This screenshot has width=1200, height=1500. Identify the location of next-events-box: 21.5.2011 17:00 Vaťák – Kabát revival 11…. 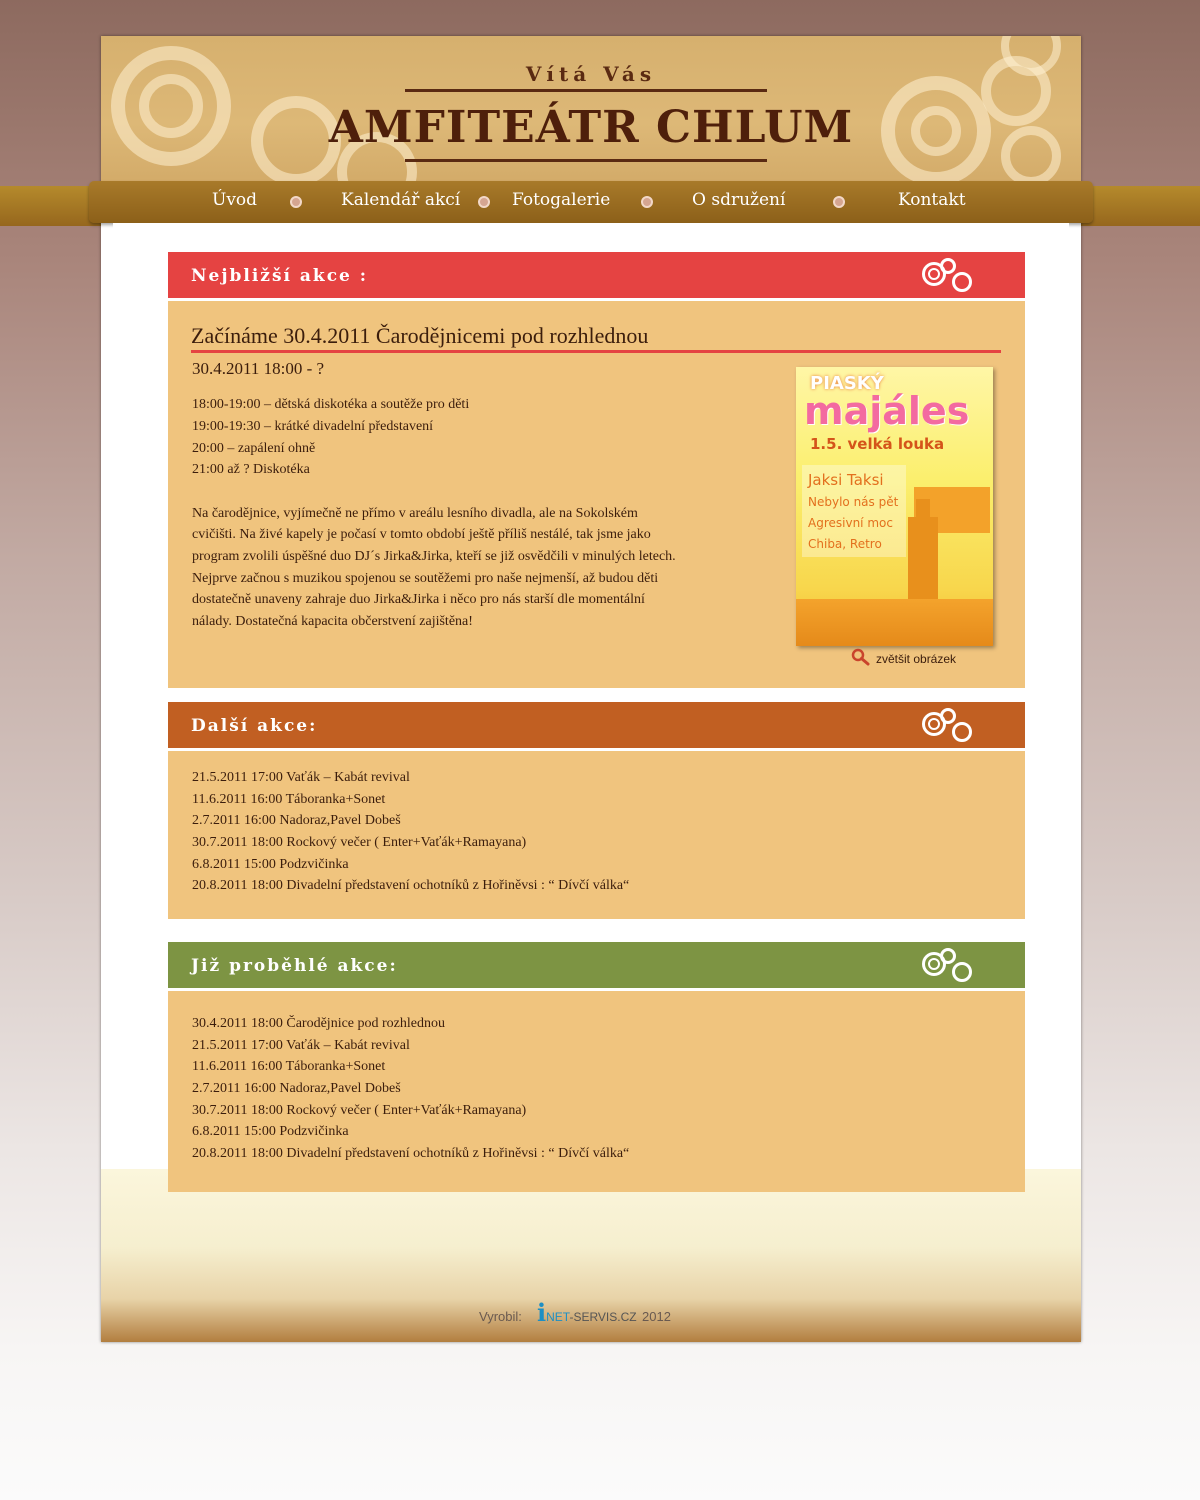
(596, 835).